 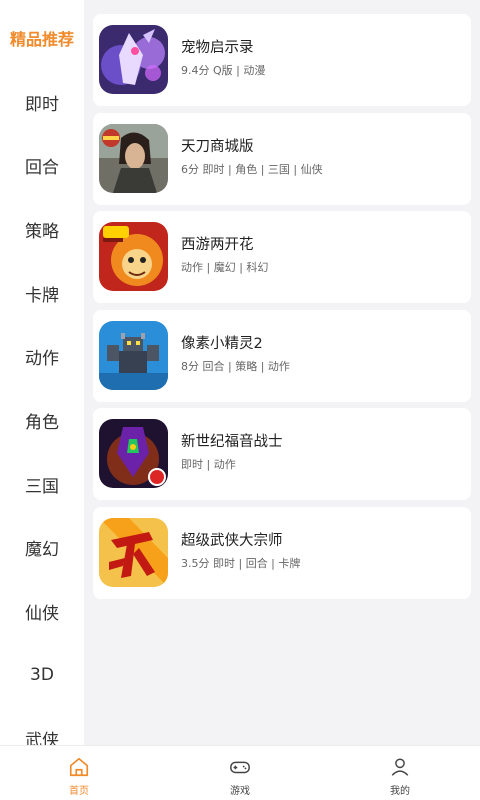 I want to click on game-title: 超级武侠大宗师, so click(x=232, y=541).